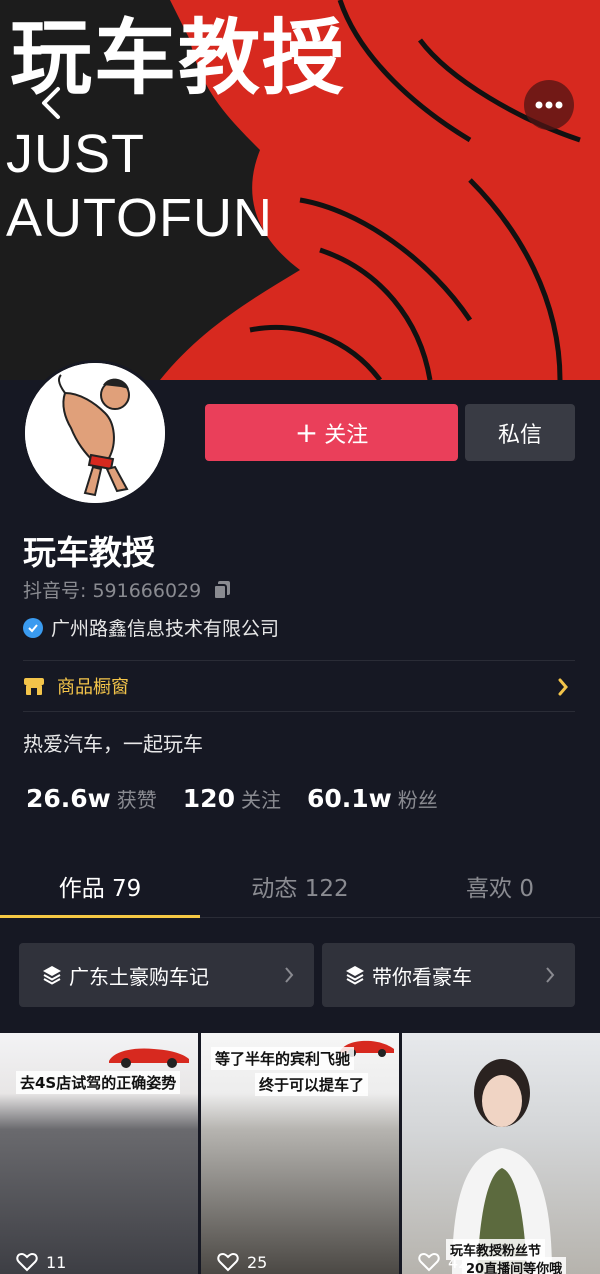 The height and width of the screenshot is (1274, 600). Describe the element at coordinates (422, 976) in the screenshot. I see `collection-label: 带你看豪车` at that location.